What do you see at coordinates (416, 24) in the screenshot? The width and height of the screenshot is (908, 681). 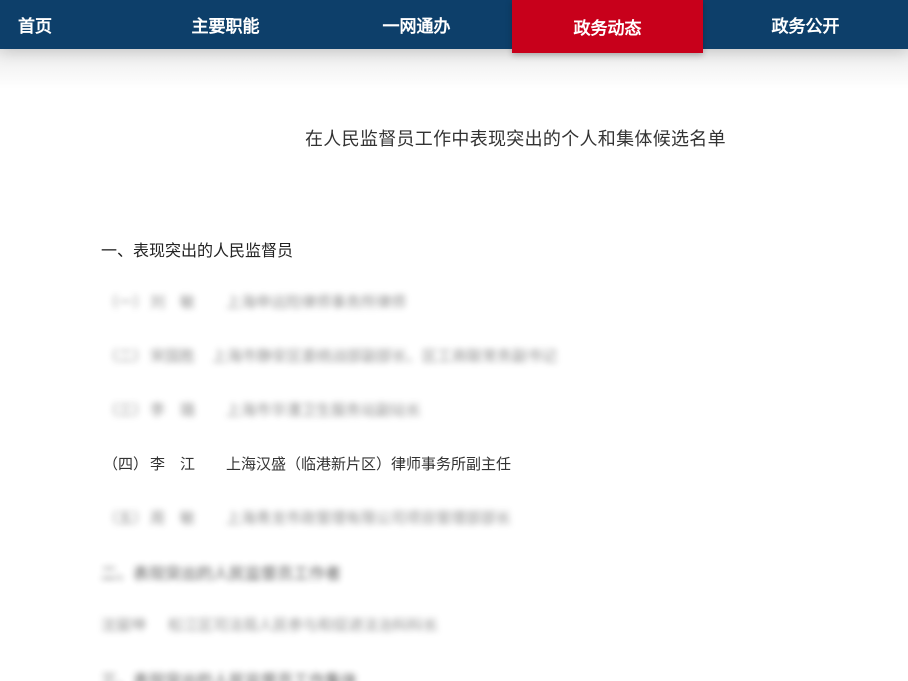 I see `nav-item-one-network: 一网通办` at bounding box center [416, 24].